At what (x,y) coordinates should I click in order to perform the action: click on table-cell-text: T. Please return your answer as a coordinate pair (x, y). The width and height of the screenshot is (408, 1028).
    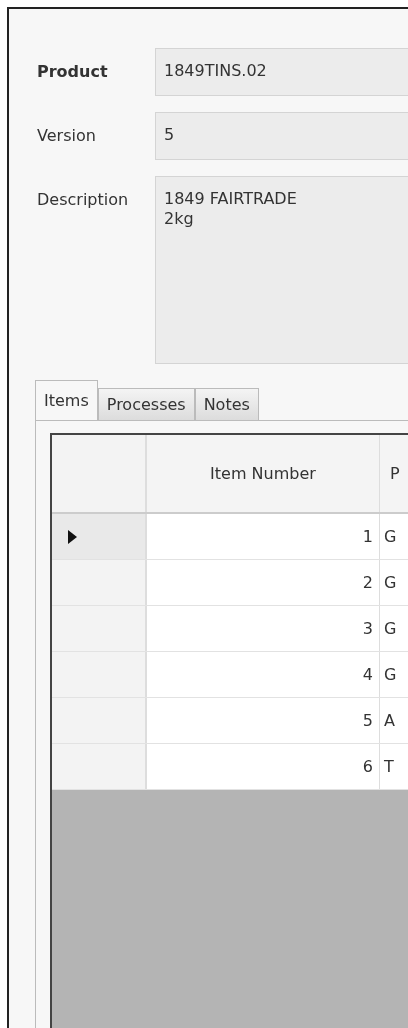
    Looking at the image, I should click on (389, 767).